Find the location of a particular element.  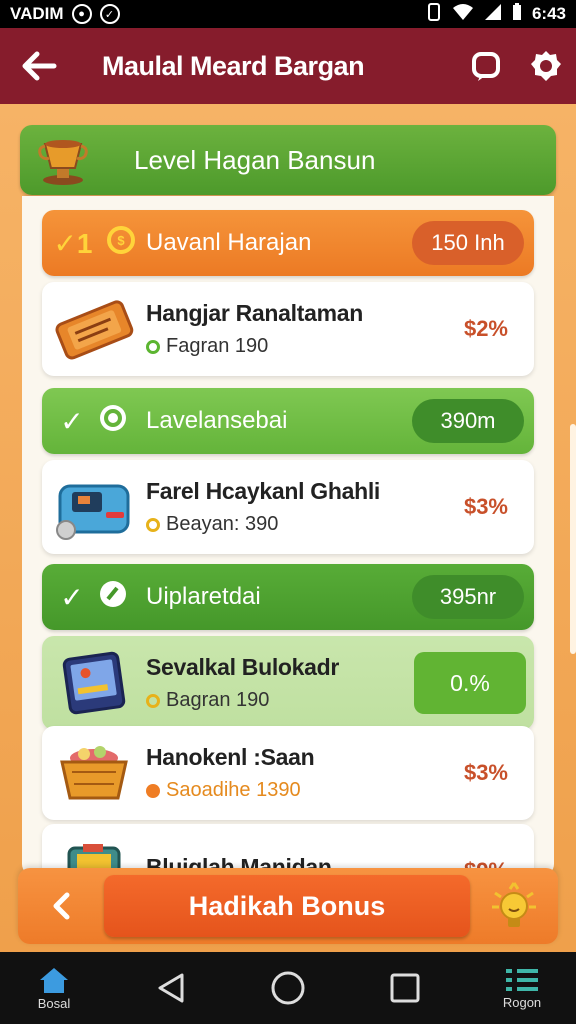

battery-icon is located at coordinates (517, 14).